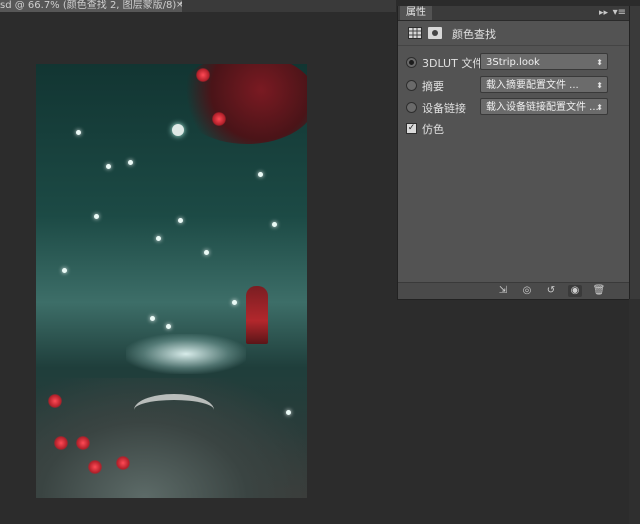  Describe the element at coordinates (411, 85) in the screenshot. I see `abstract-radio` at that location.